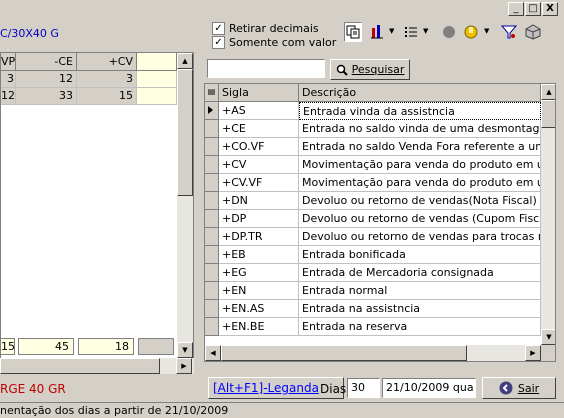  I want to click on table-row: +EB Entrada bonificada, so click(373, 255).